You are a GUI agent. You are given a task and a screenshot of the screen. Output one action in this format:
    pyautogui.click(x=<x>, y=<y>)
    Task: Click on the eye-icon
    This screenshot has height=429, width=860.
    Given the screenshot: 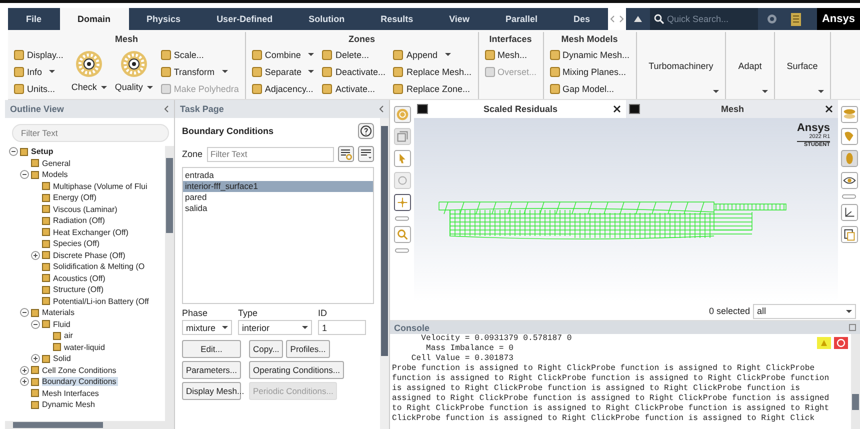 What is the action you would take?
    pyautogui.click(x=849, y=180)
    